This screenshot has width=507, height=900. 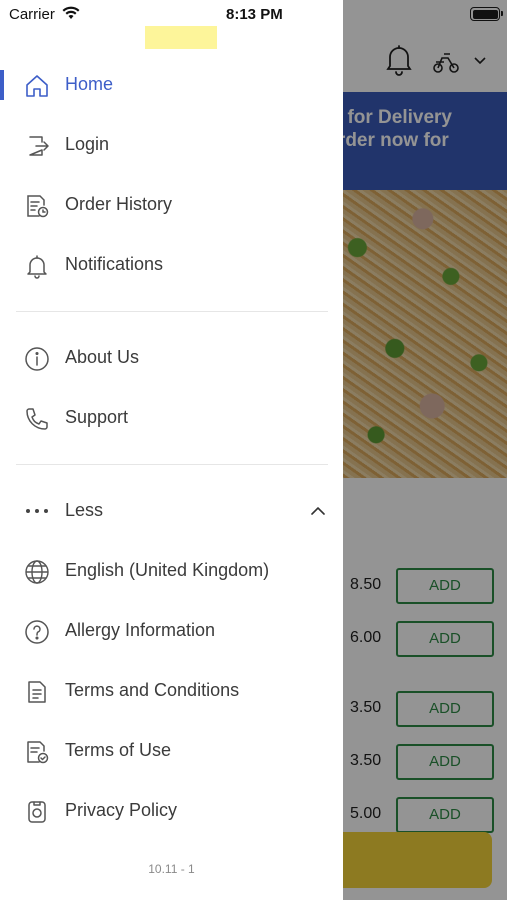 I want to click on question-icon, so click(x=37, y=632).